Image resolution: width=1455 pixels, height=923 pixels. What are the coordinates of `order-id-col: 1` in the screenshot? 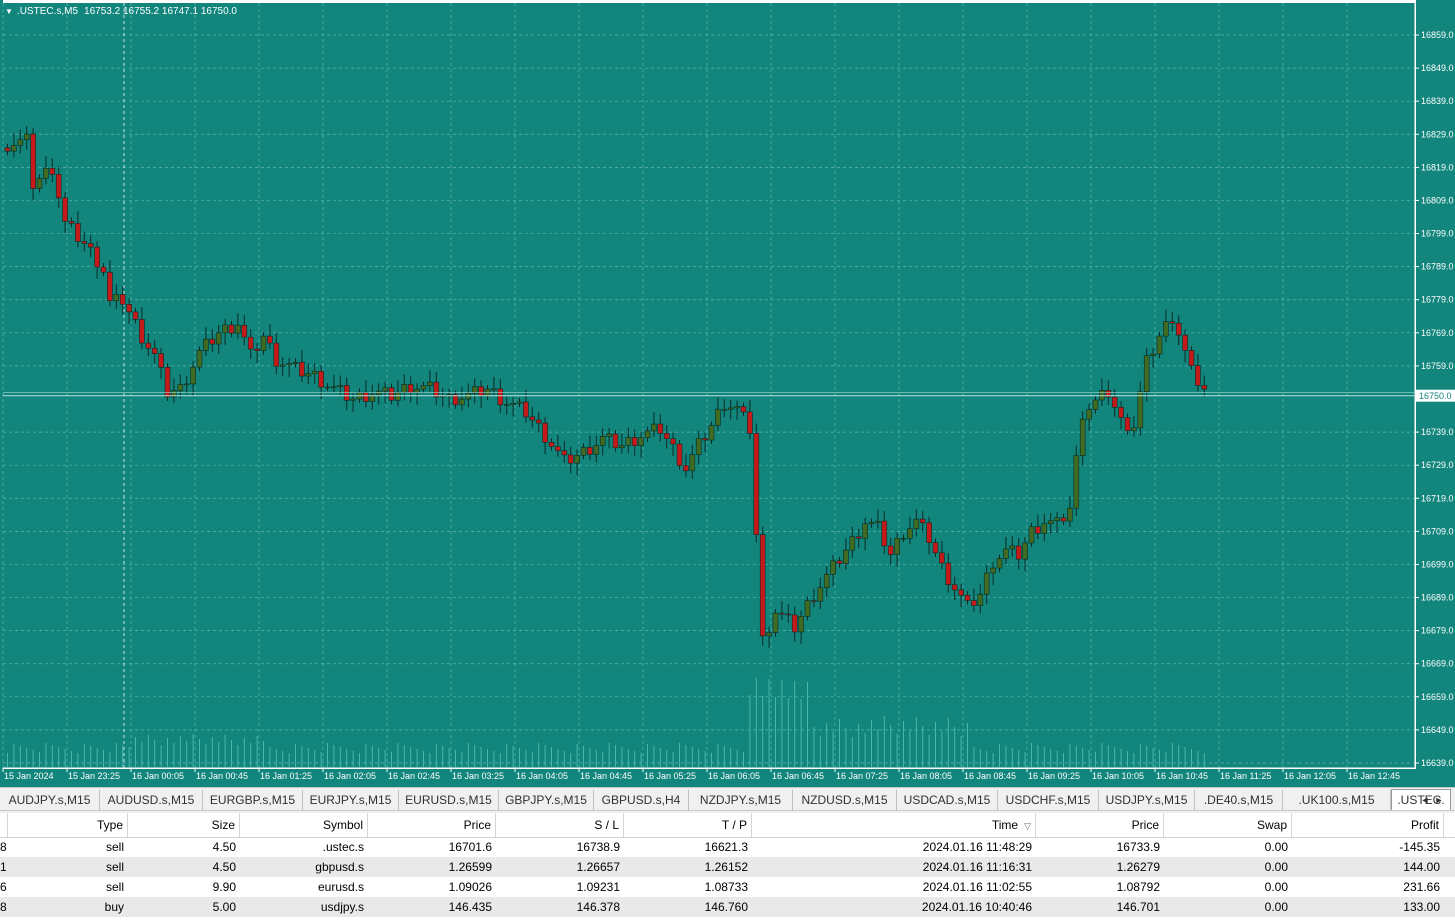 It's located at (3, 867).